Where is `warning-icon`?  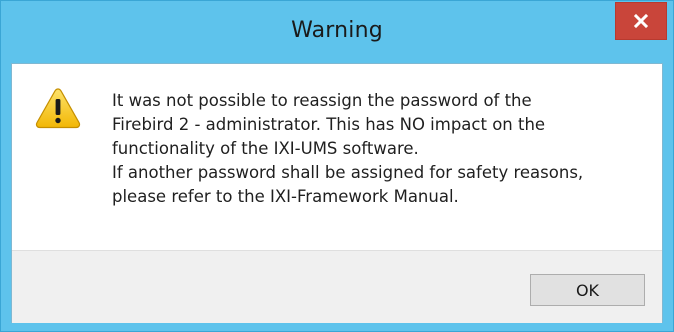
warning-icon is located at coordinates (58, 108).